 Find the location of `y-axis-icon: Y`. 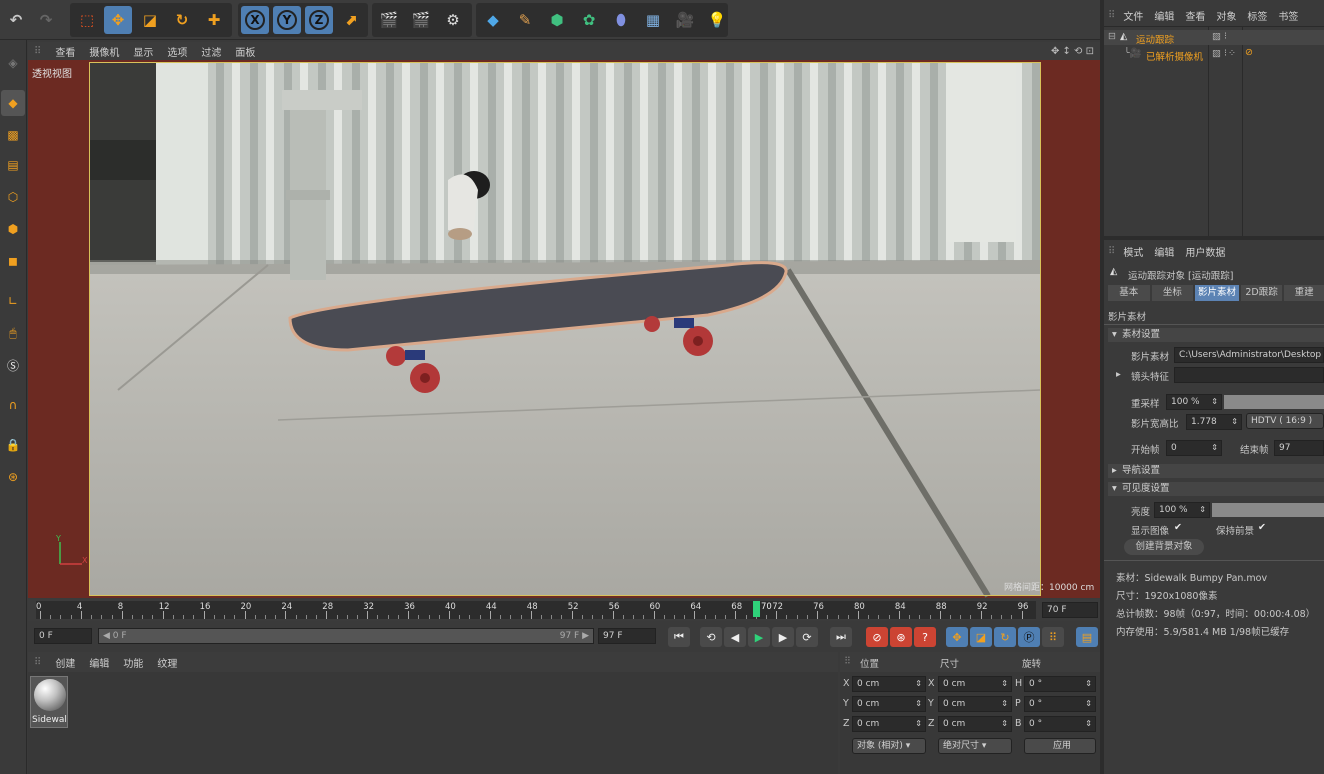

y-axis-icon: Y is located at coordinates (287, 20).